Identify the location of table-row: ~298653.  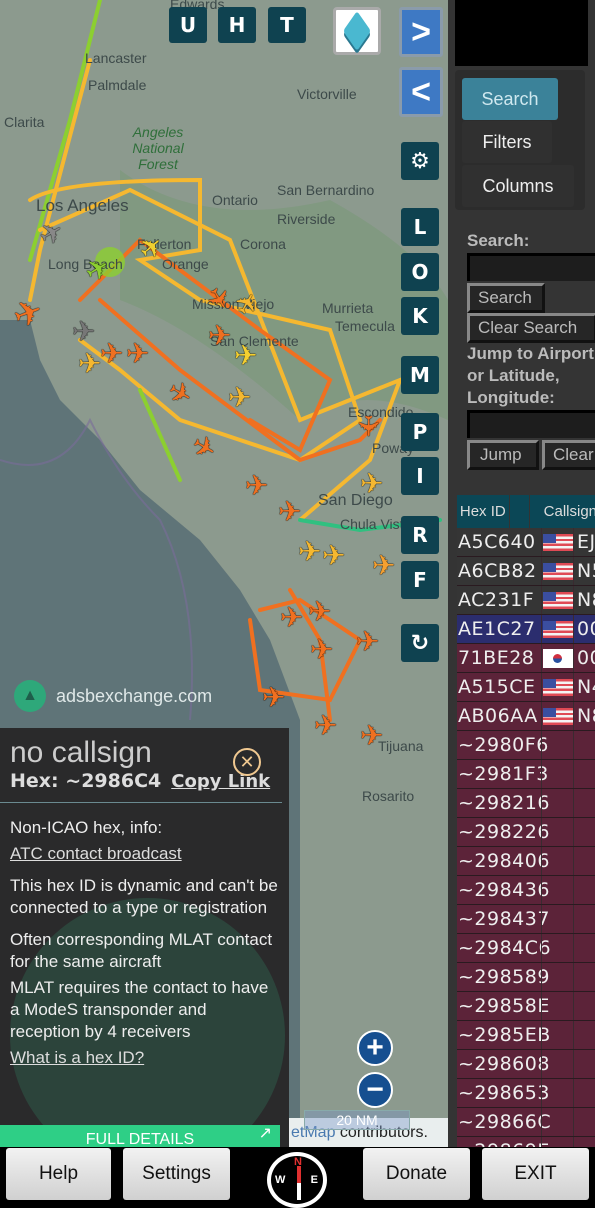
(526, 1093).